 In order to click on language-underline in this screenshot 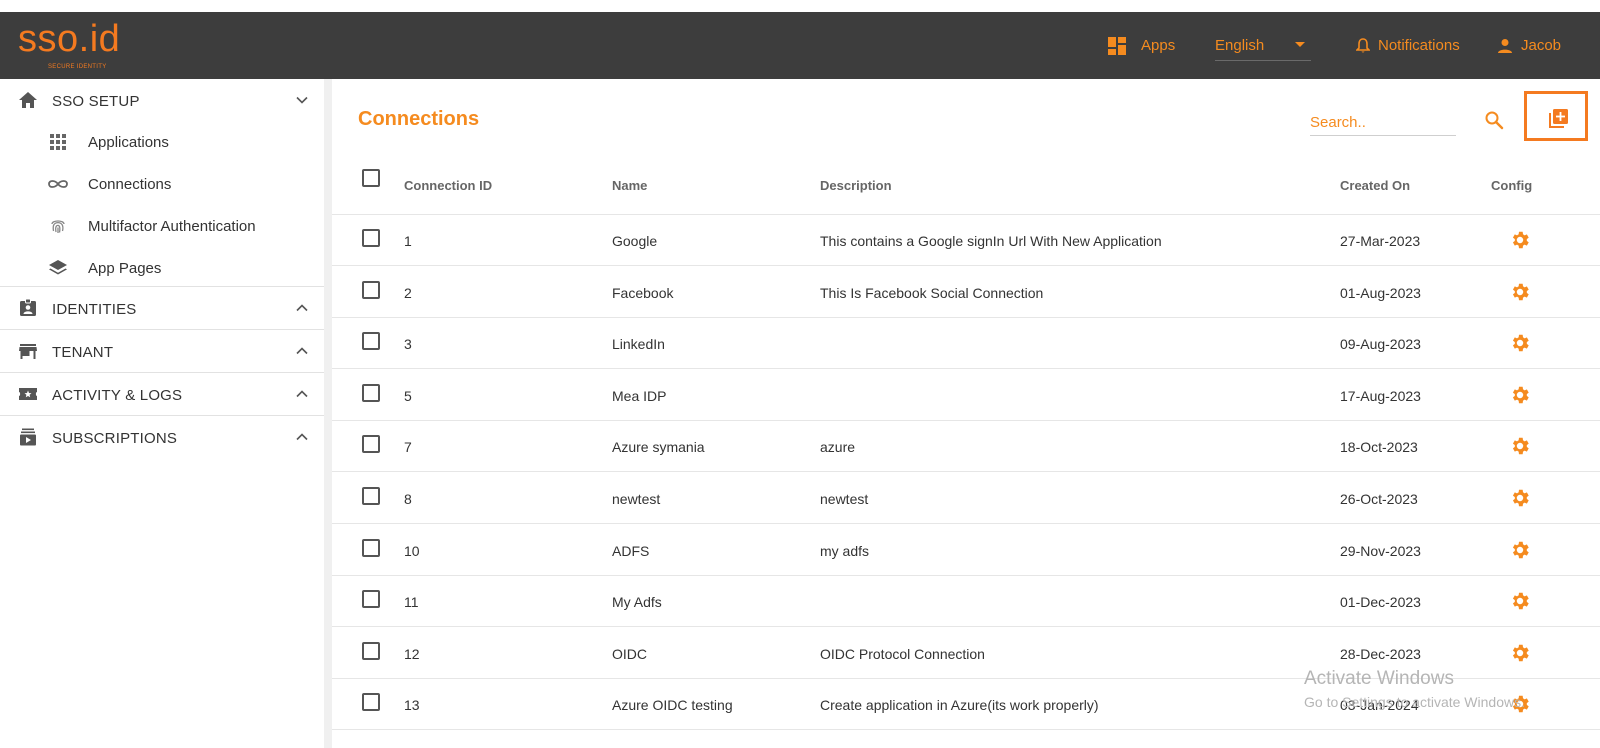, I will do `click(1263, 60)`.